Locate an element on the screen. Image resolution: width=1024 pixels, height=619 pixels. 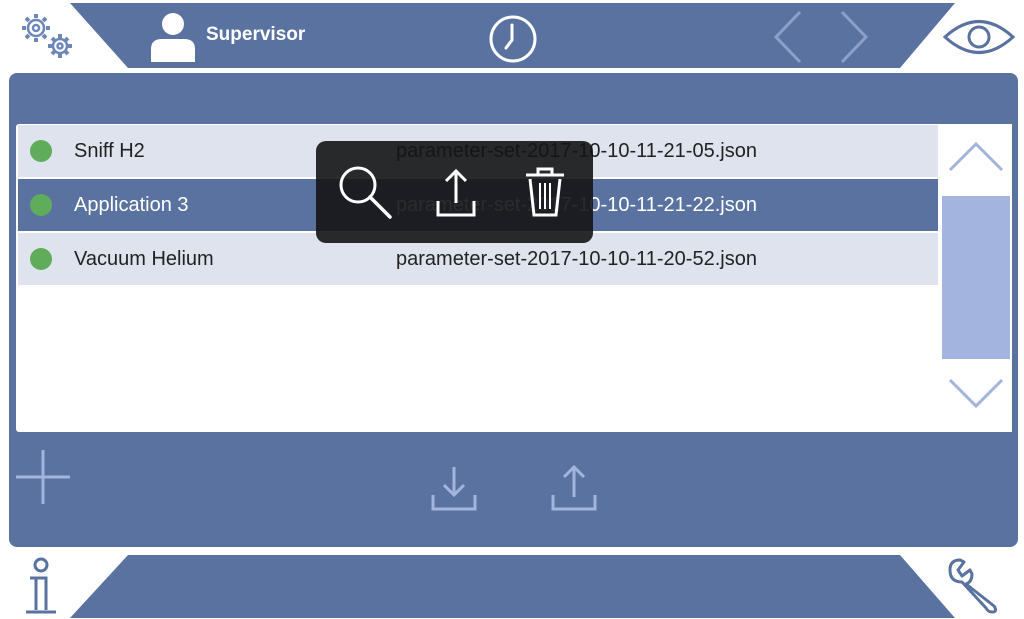
scrollbar-thumb is located at coordinates (976, 277).